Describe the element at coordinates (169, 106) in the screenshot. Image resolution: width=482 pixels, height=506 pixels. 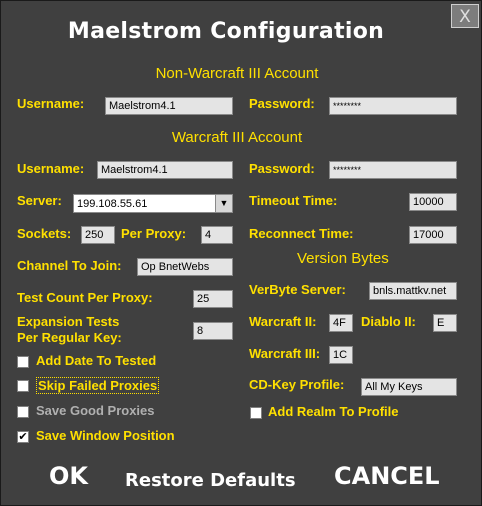
I see `non-wc3-username-field: Maelstrom4.1` at that location.